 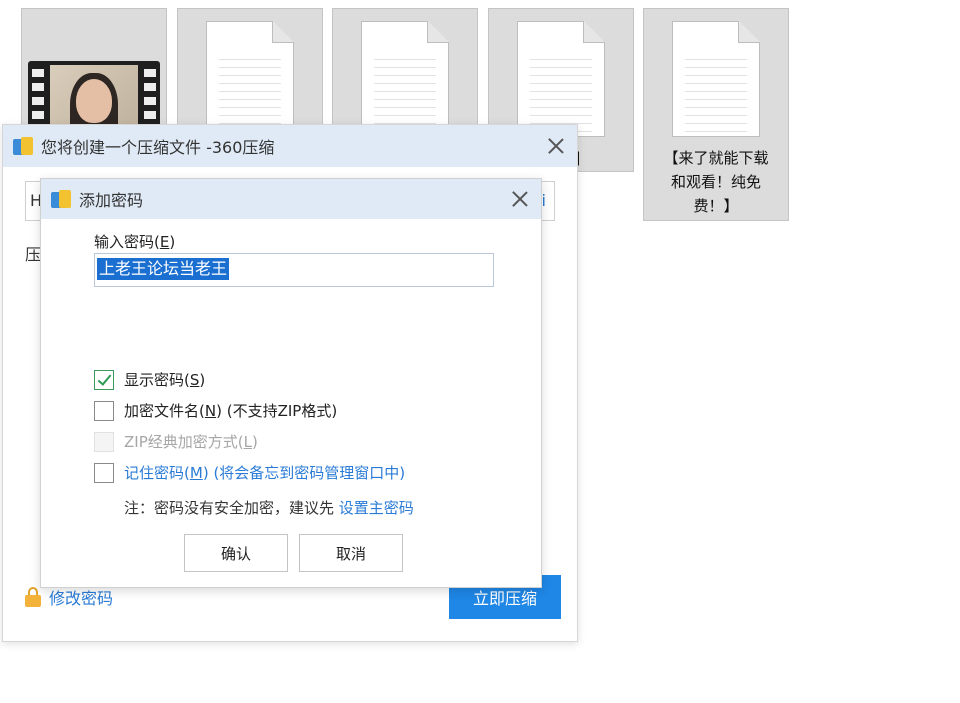 What do you see at coordinates (104, 379) in the screenshot?
I see `show-password-checkbox` at bounding box center [104, 379].